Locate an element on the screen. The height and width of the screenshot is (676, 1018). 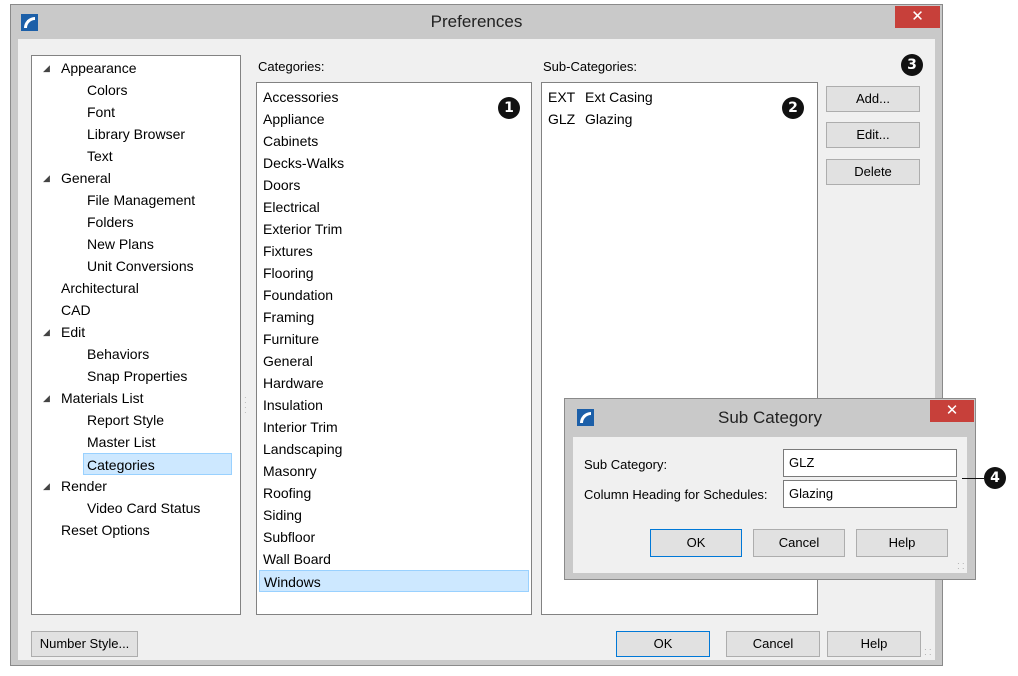
help-button: Help is located at coordinates (874, 644).